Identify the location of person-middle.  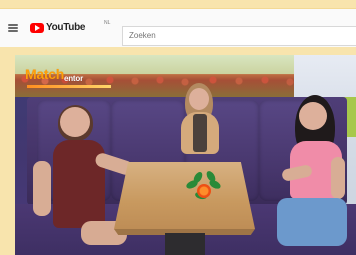
(205, 125).